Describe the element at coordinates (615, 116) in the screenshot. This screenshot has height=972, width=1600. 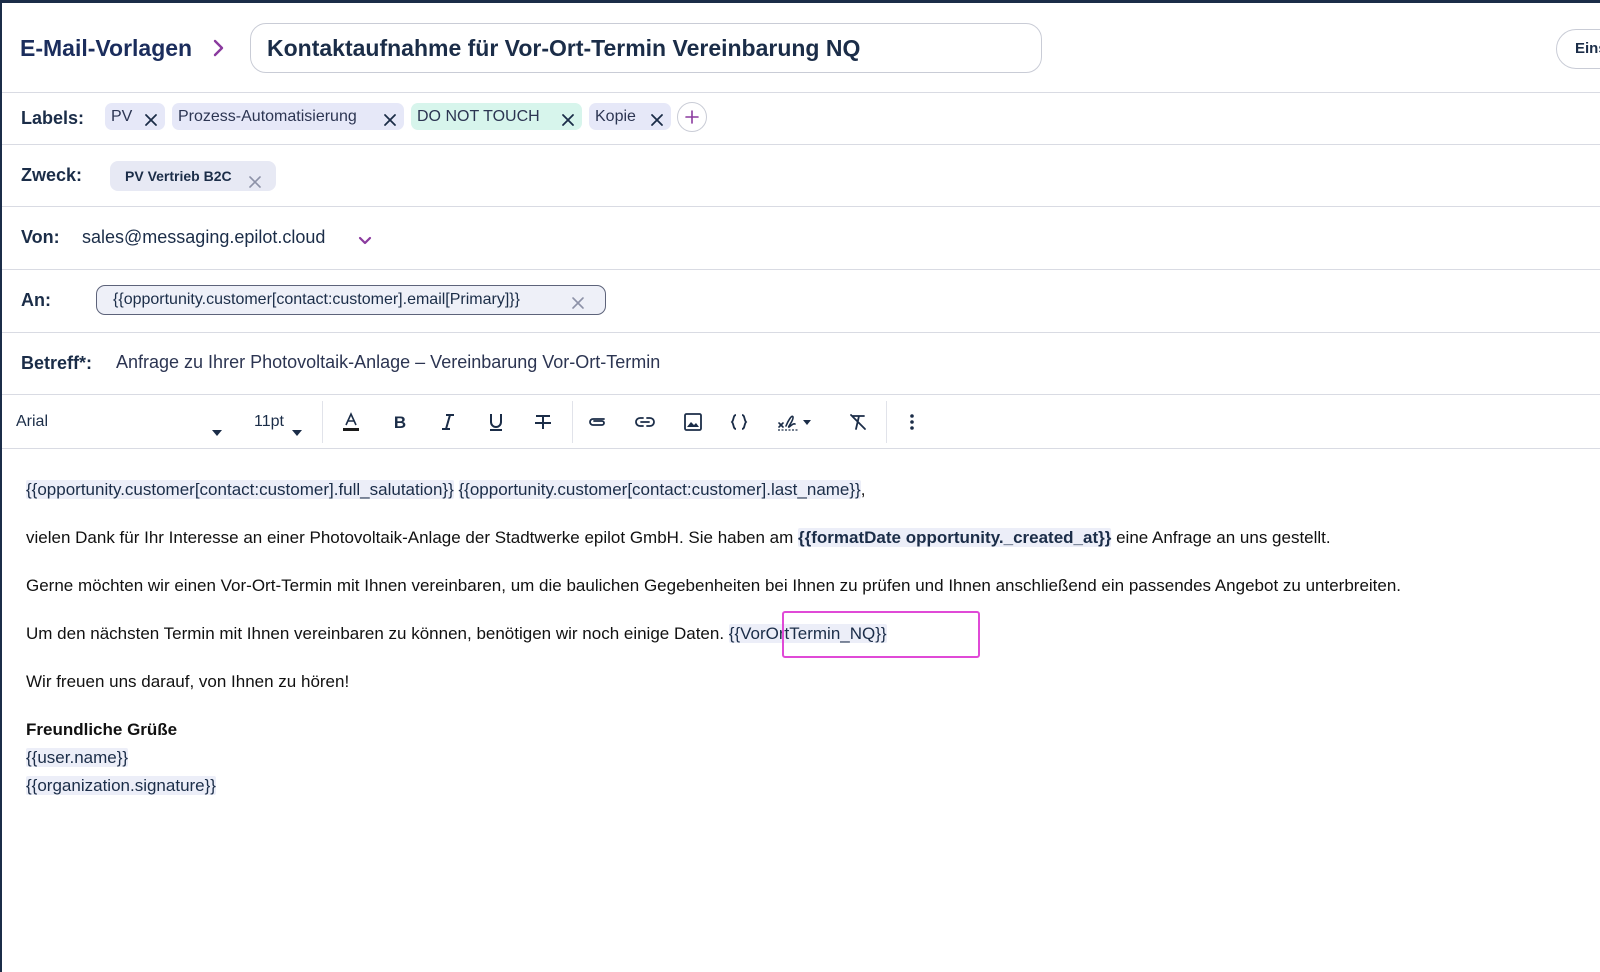
I see `label-chip-text: Kopie` at that location.